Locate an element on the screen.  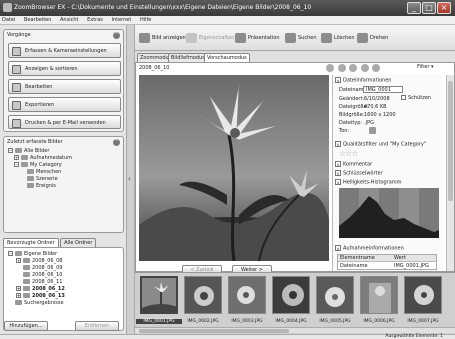
delete-button: Löschen is located at coordinates (338, 38).